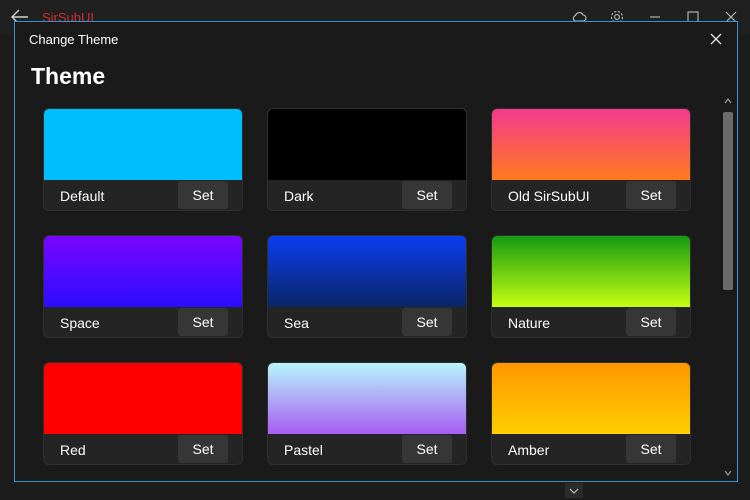 The width and height of the screenshot is (750, 500). What do you see at coordinates (728, 201) in the screenshot?
I see `scrollbar-thumb` at bounding box center [728, 201].